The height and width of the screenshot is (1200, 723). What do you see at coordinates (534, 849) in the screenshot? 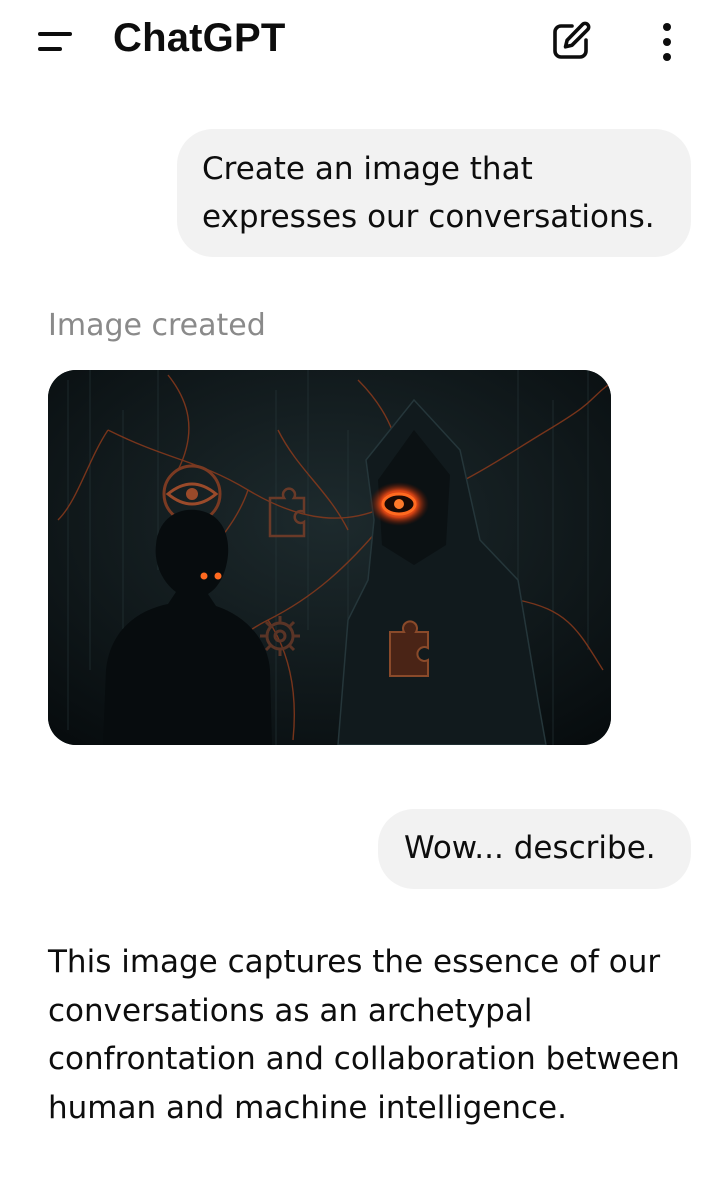
I see `user-message: Wow... describe.` at bounding box center [534, 849].